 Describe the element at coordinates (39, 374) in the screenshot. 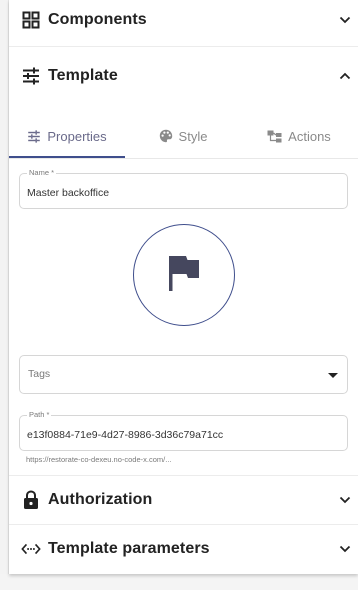

I see `tags-placeholder: Tags` at that location.